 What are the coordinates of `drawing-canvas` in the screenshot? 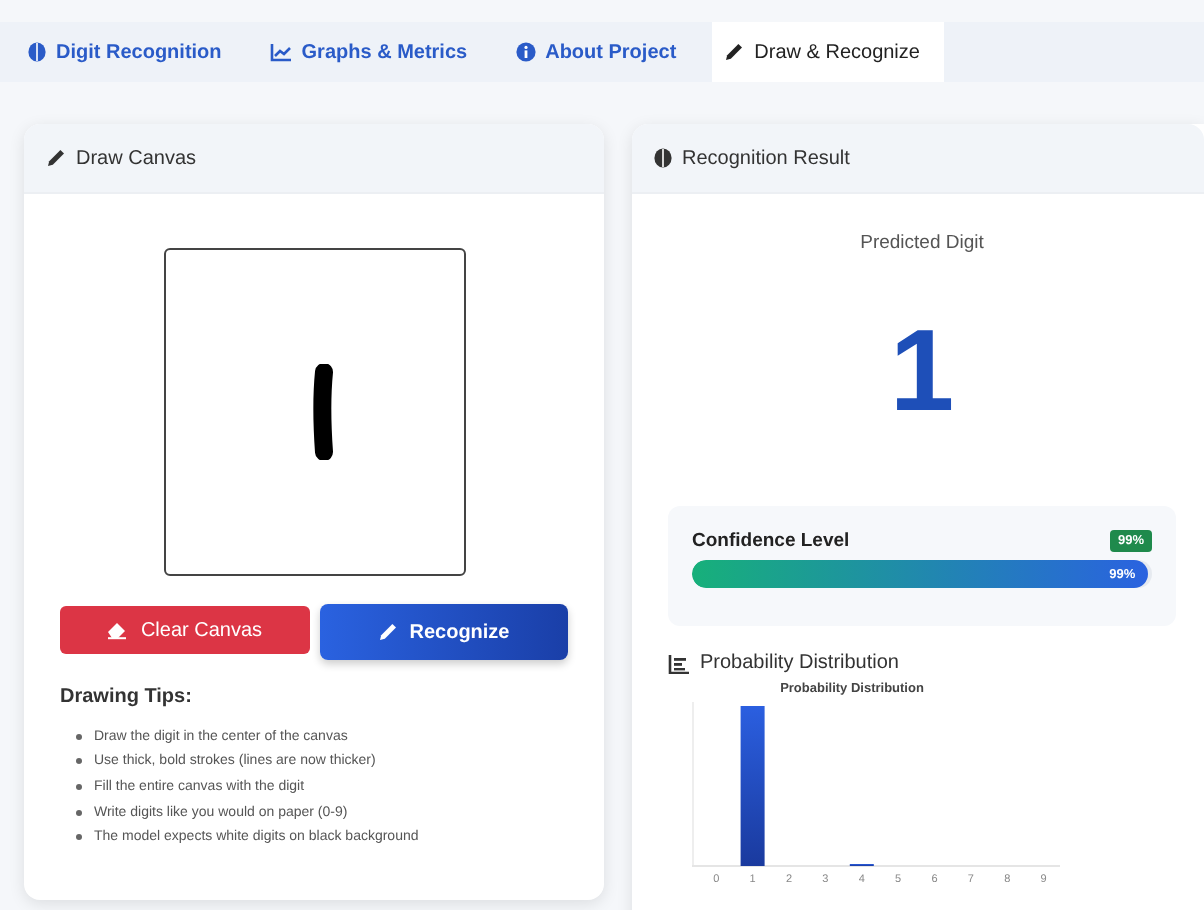 It's located at (314, 412).